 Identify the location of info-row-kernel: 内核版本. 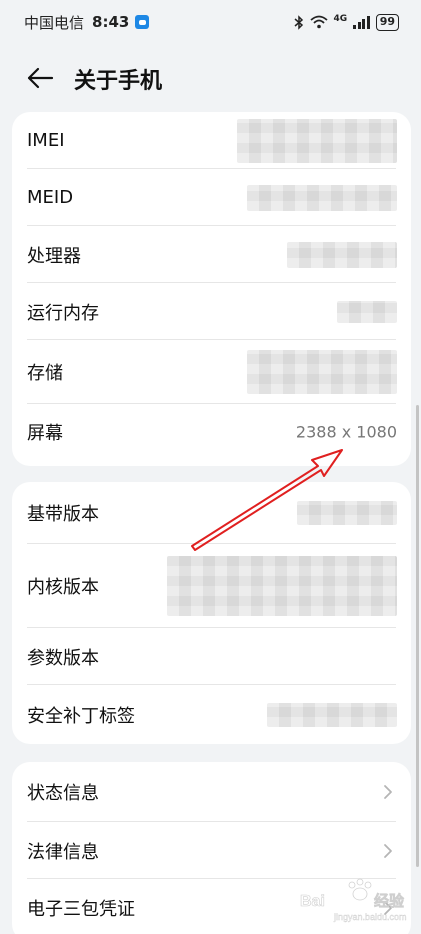
(211, 586).